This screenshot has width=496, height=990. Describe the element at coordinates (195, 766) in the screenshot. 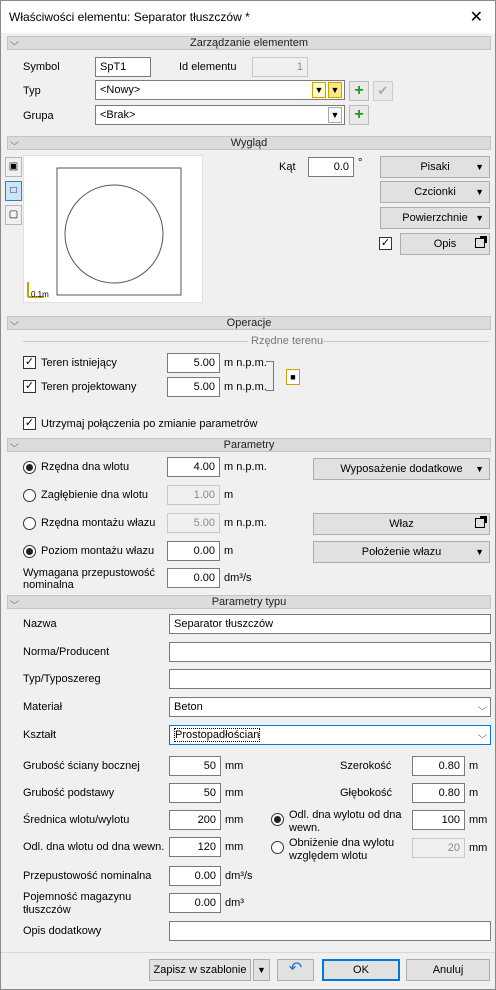

I see `grubosc-sciany-input: 50` at that location.